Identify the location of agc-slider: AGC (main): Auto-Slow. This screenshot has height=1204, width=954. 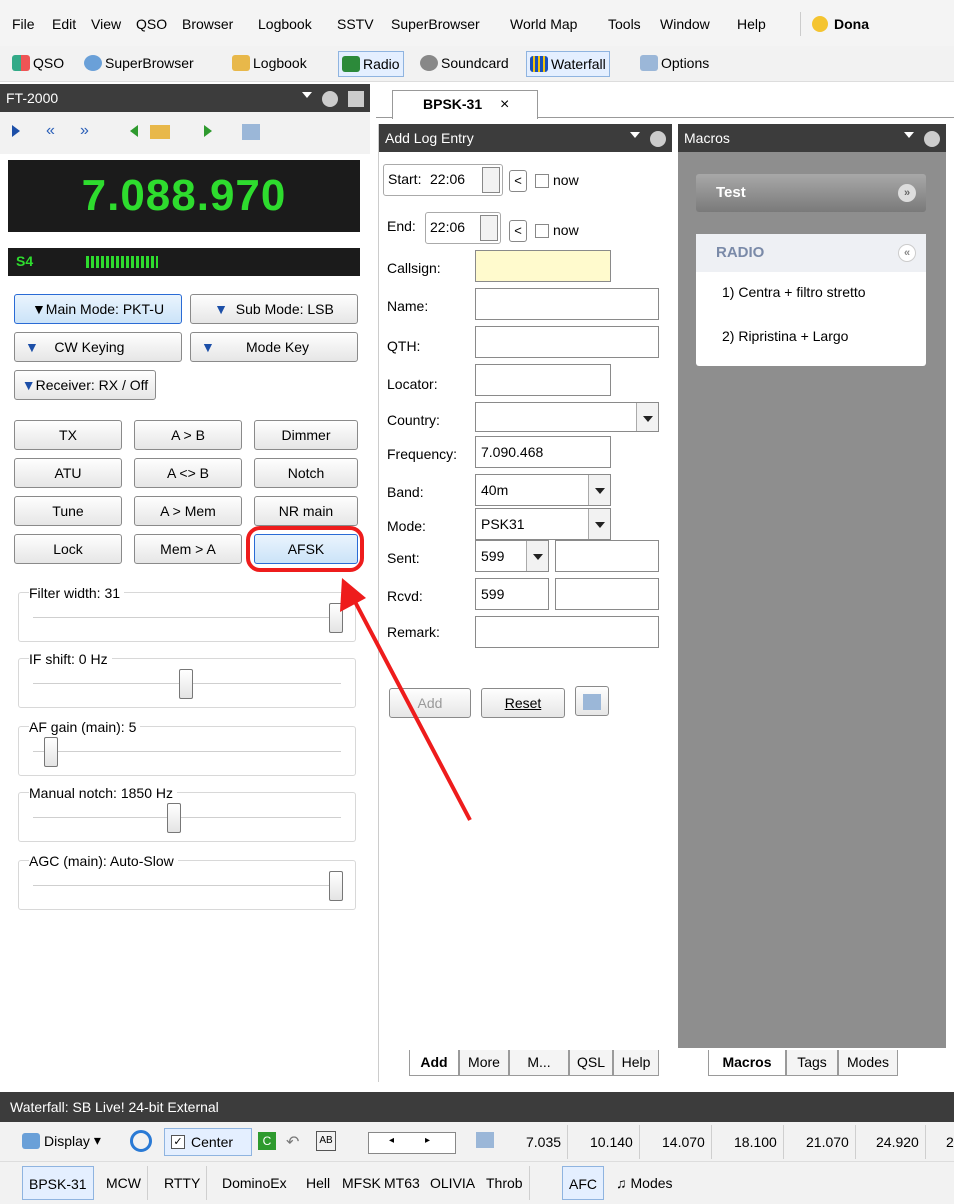
(187, 881).